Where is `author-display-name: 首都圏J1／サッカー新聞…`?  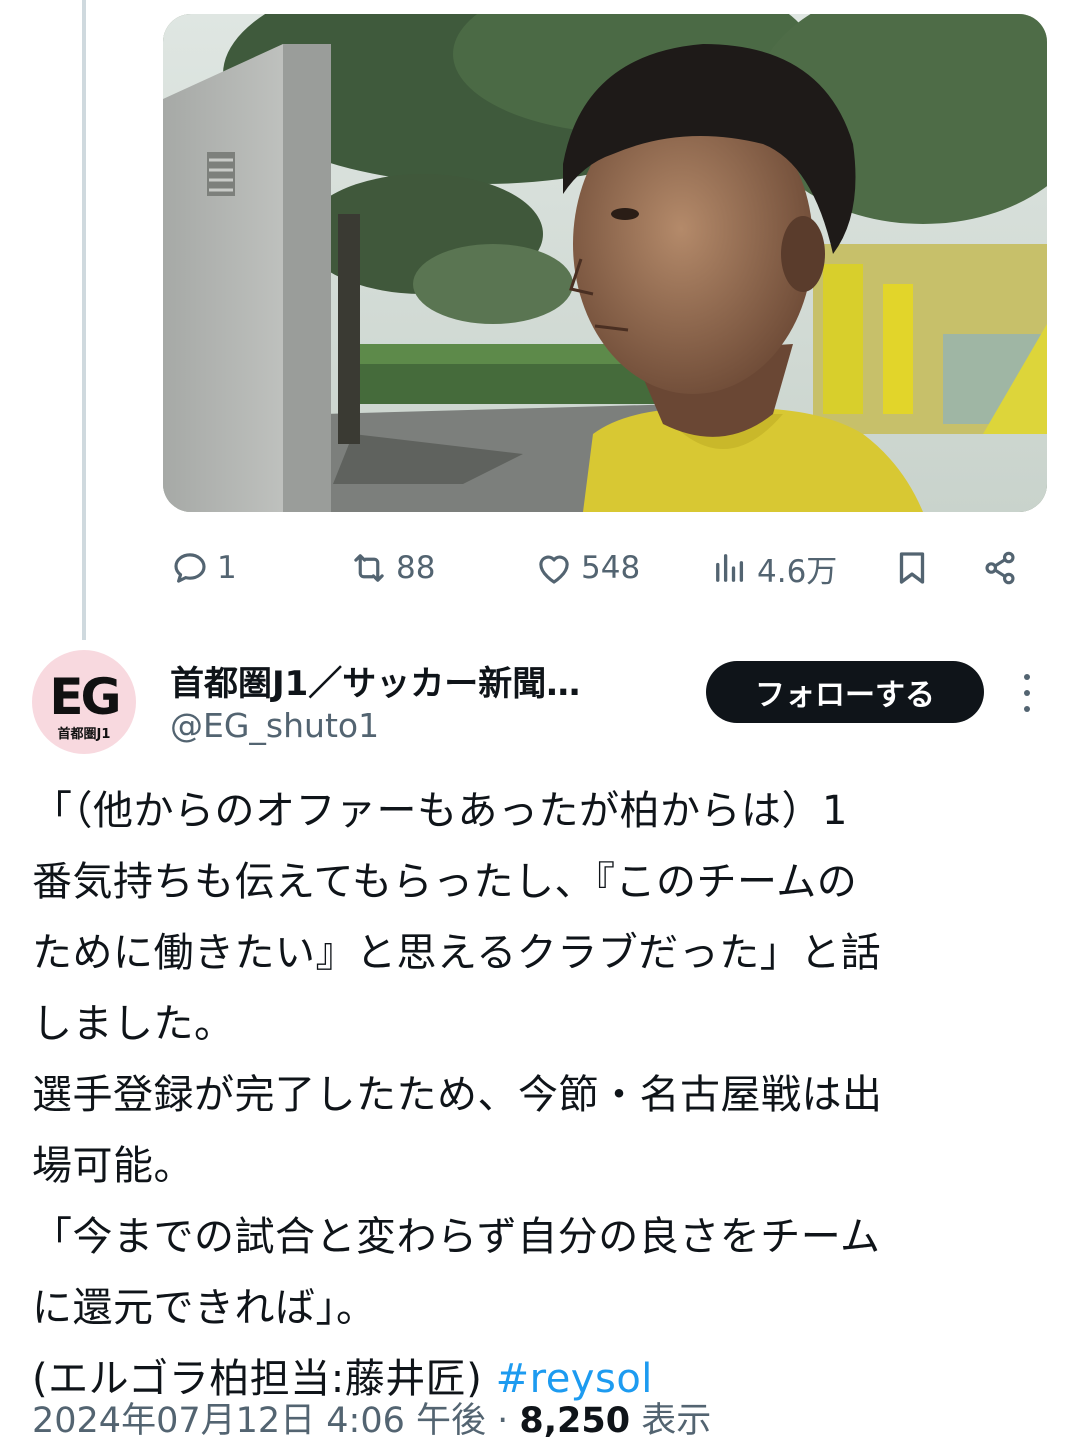
author-display-name: 首都圏J1／サッカー新聞… is located at coordinates (375, 680).